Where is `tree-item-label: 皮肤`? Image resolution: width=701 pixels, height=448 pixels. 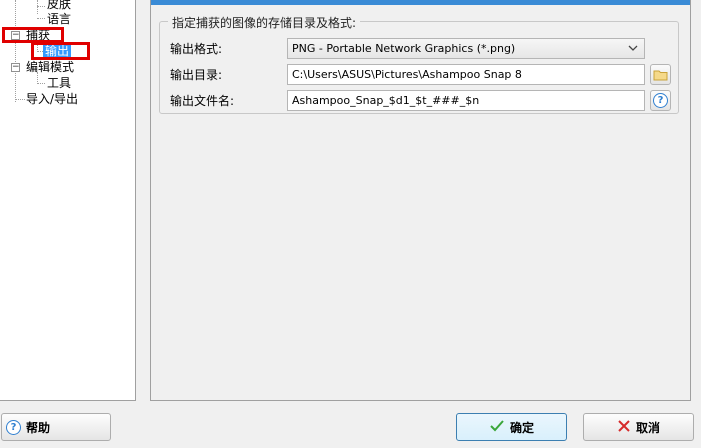
tree-item-label: 皮肤 is located at coordinates (59, 5).